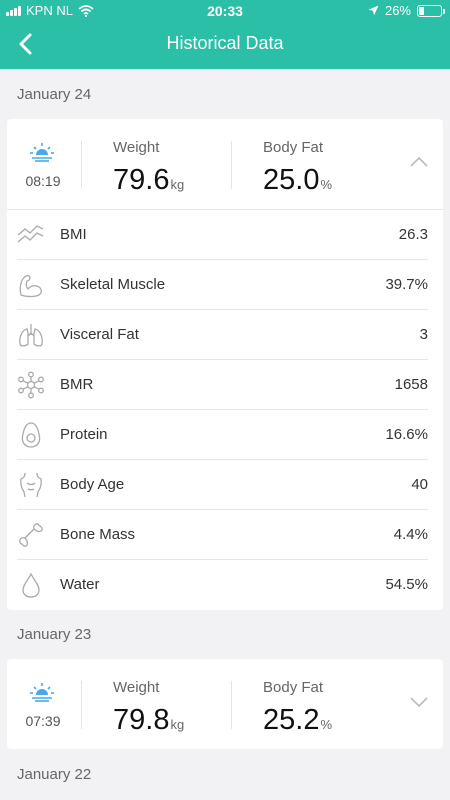 The height and width of the screenshot is (800, 450). I want to click on metric-label: Water, so click(80, 584).